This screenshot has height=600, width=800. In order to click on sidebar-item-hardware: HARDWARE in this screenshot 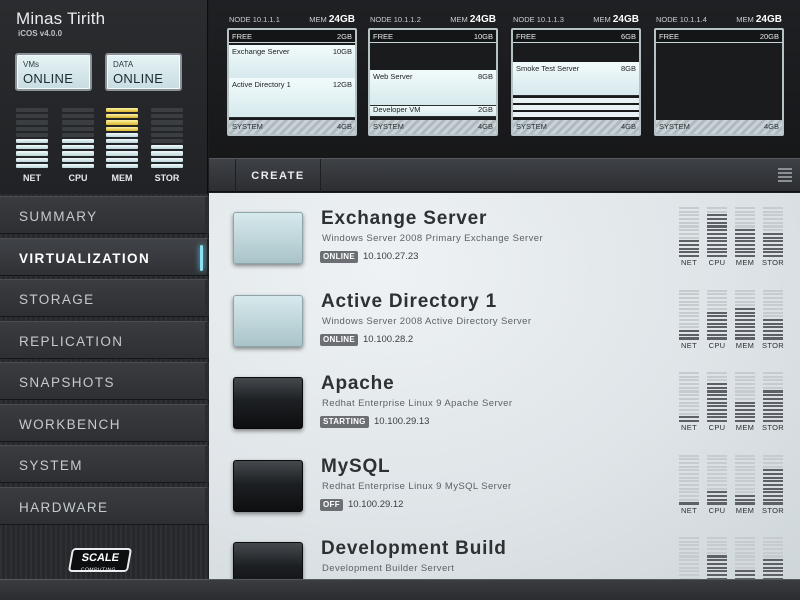, I will do `click(105, 505)`.